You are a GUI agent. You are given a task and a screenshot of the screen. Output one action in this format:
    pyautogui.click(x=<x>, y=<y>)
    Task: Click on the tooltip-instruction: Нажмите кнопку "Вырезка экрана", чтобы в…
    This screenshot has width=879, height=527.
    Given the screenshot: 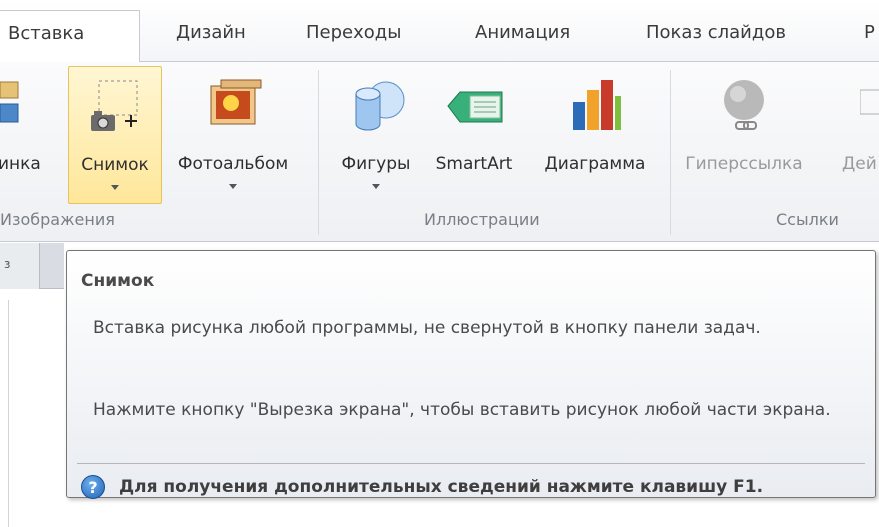 What is the action you would take?
    pyautogui.click(x=462, y=410)
    